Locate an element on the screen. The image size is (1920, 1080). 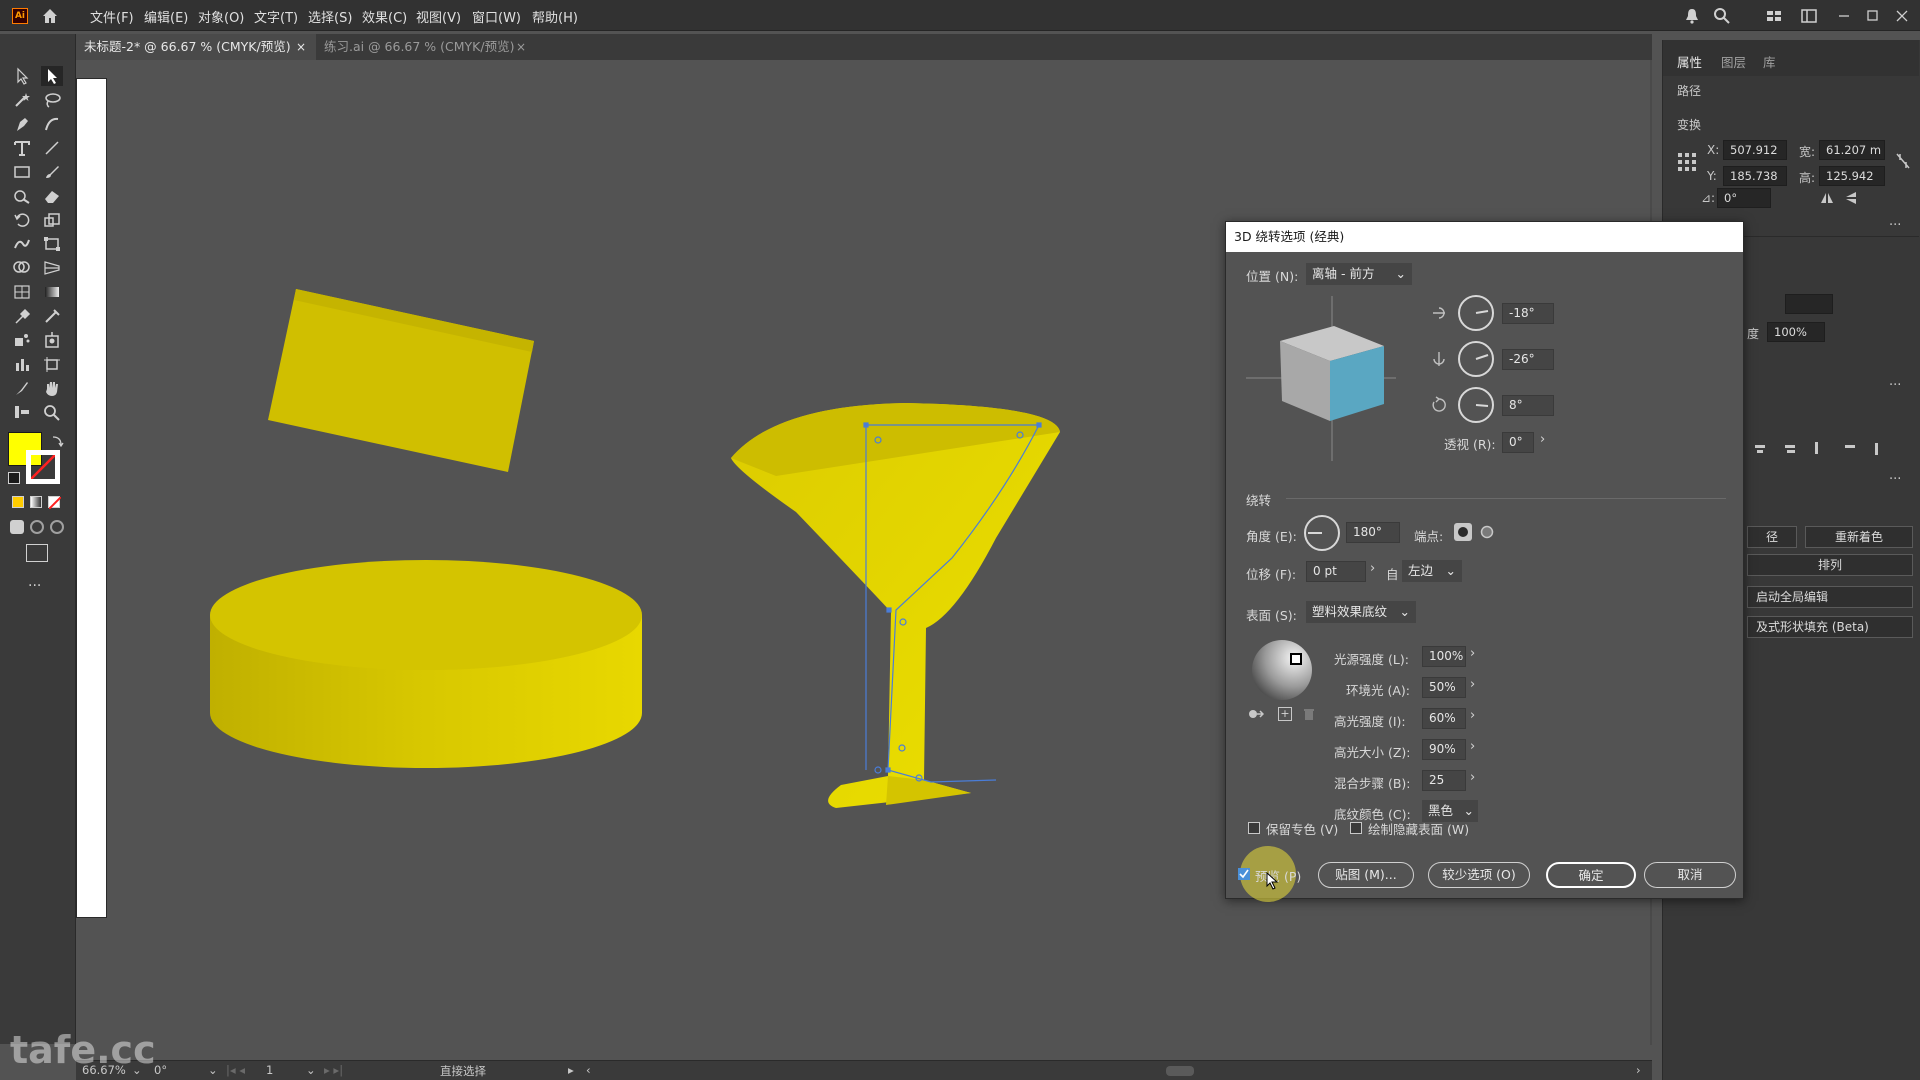
tab-practice: 练习.ai @ 66.67 % (CMYK/预览) × is located at coordinates (426, 47).